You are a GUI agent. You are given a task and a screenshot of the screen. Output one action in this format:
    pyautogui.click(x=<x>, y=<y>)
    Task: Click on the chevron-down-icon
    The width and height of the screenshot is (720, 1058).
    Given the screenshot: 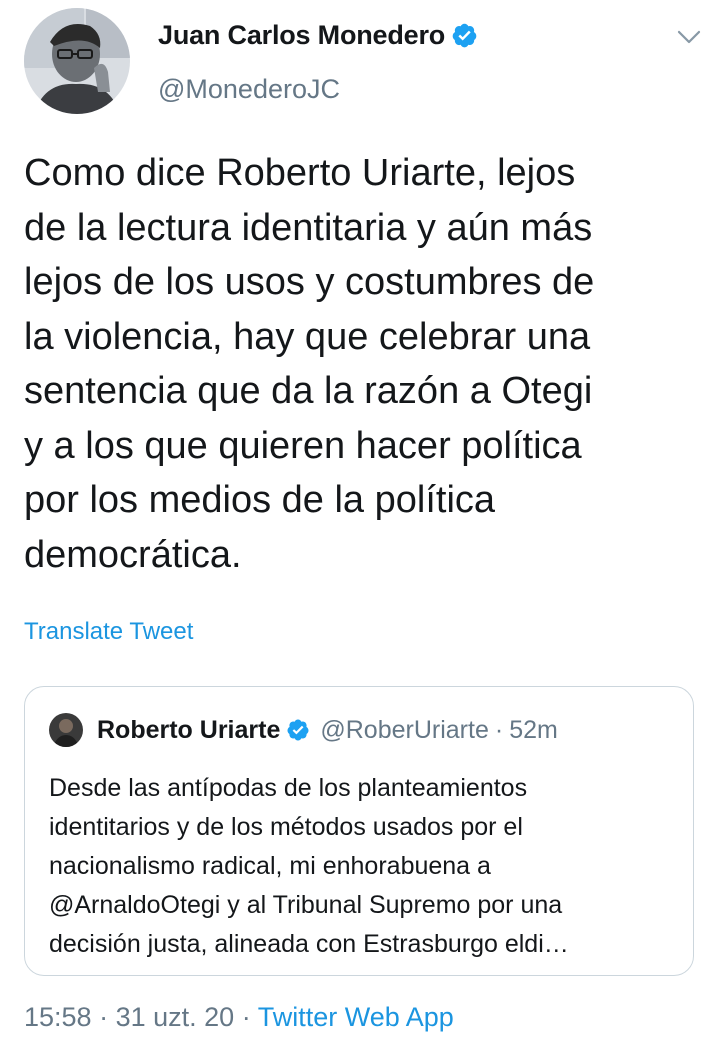 What is the action you would take?
    pyautogui.click(x=689, y=37)
    